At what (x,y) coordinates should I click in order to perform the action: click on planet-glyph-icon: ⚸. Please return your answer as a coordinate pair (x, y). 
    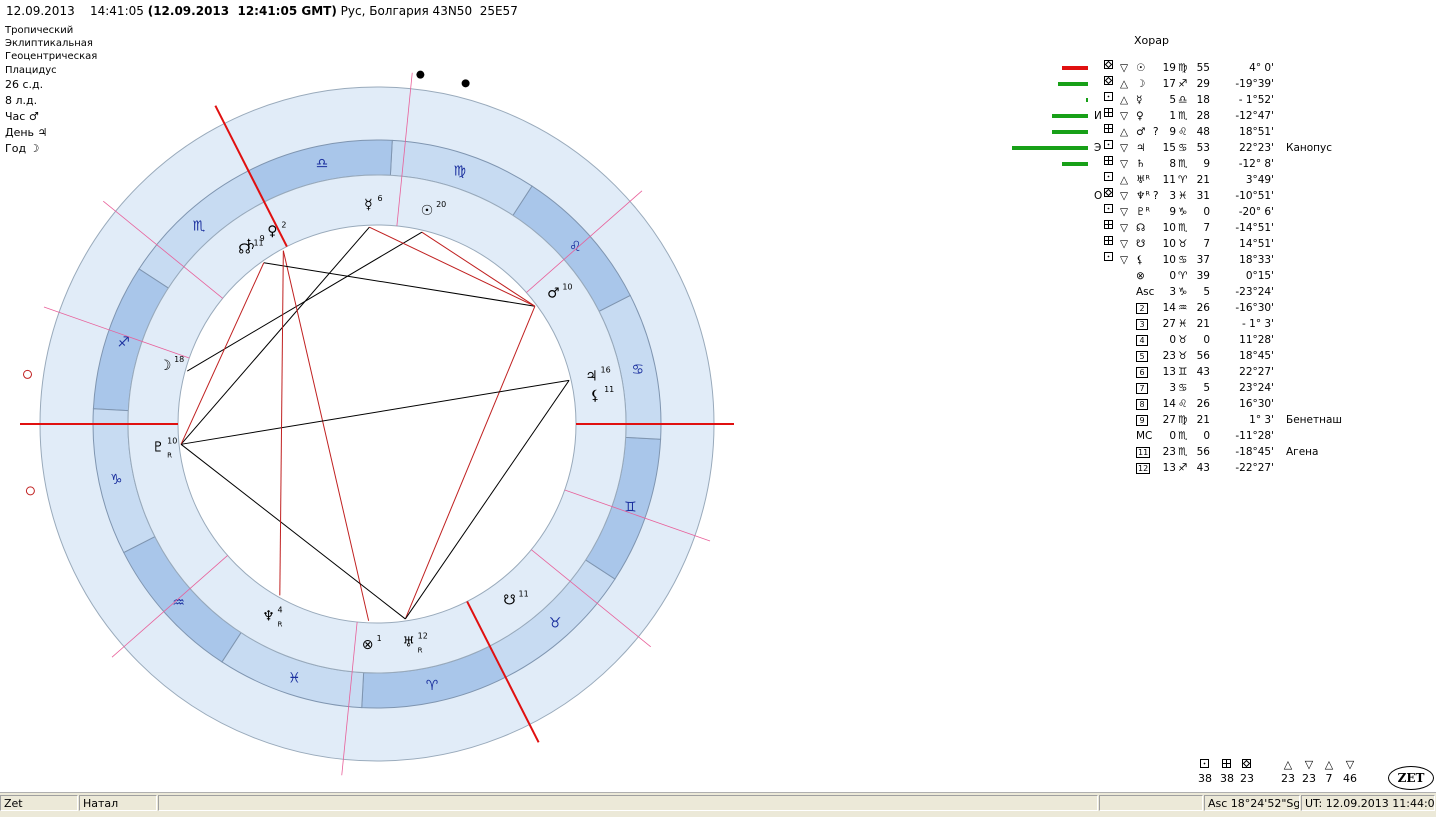
    Looking at the image, I should click on (1140, 260).